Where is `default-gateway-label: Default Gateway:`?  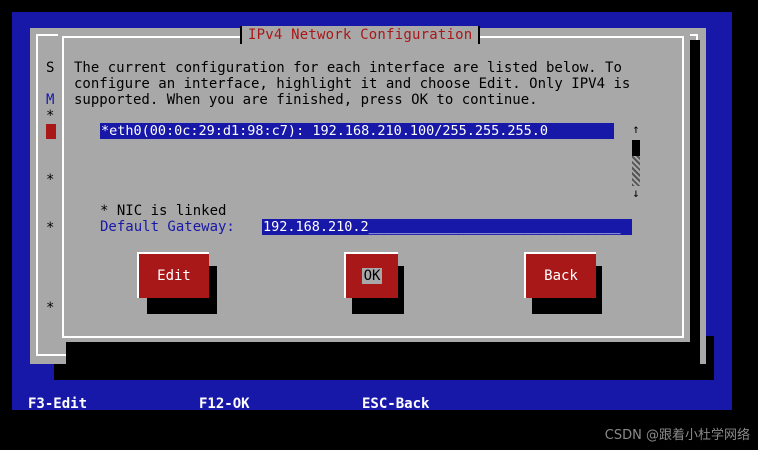 default-gateway-label: Default Gateway: is located at coordinates (167, 227).